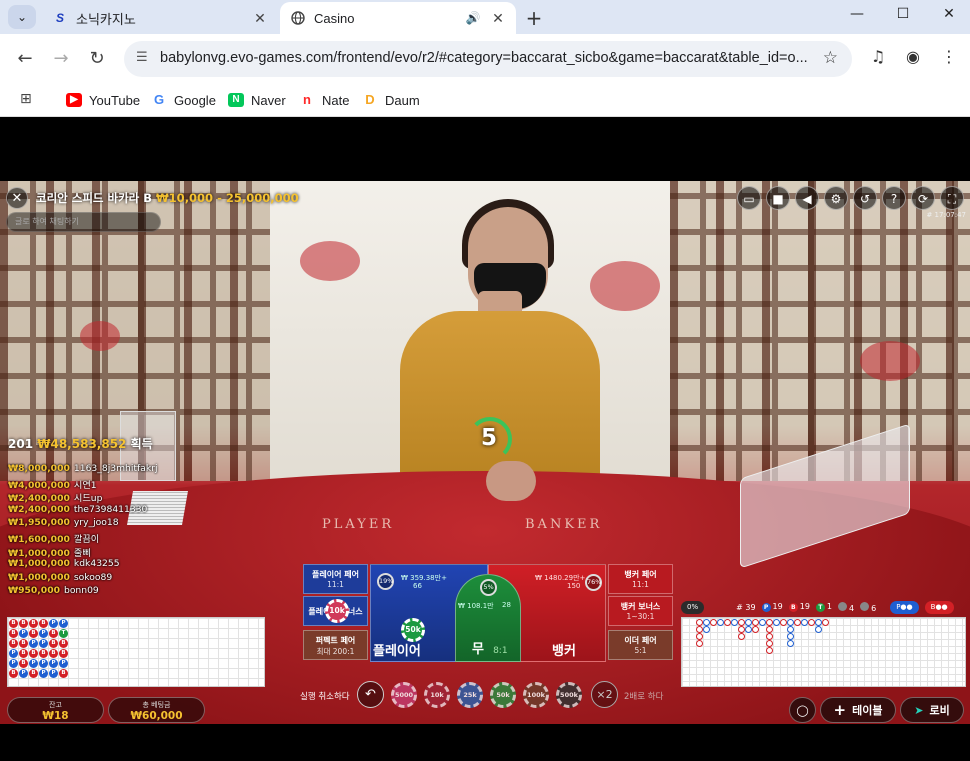  I want to click on chip-5000: 5000, so click(404, 695).